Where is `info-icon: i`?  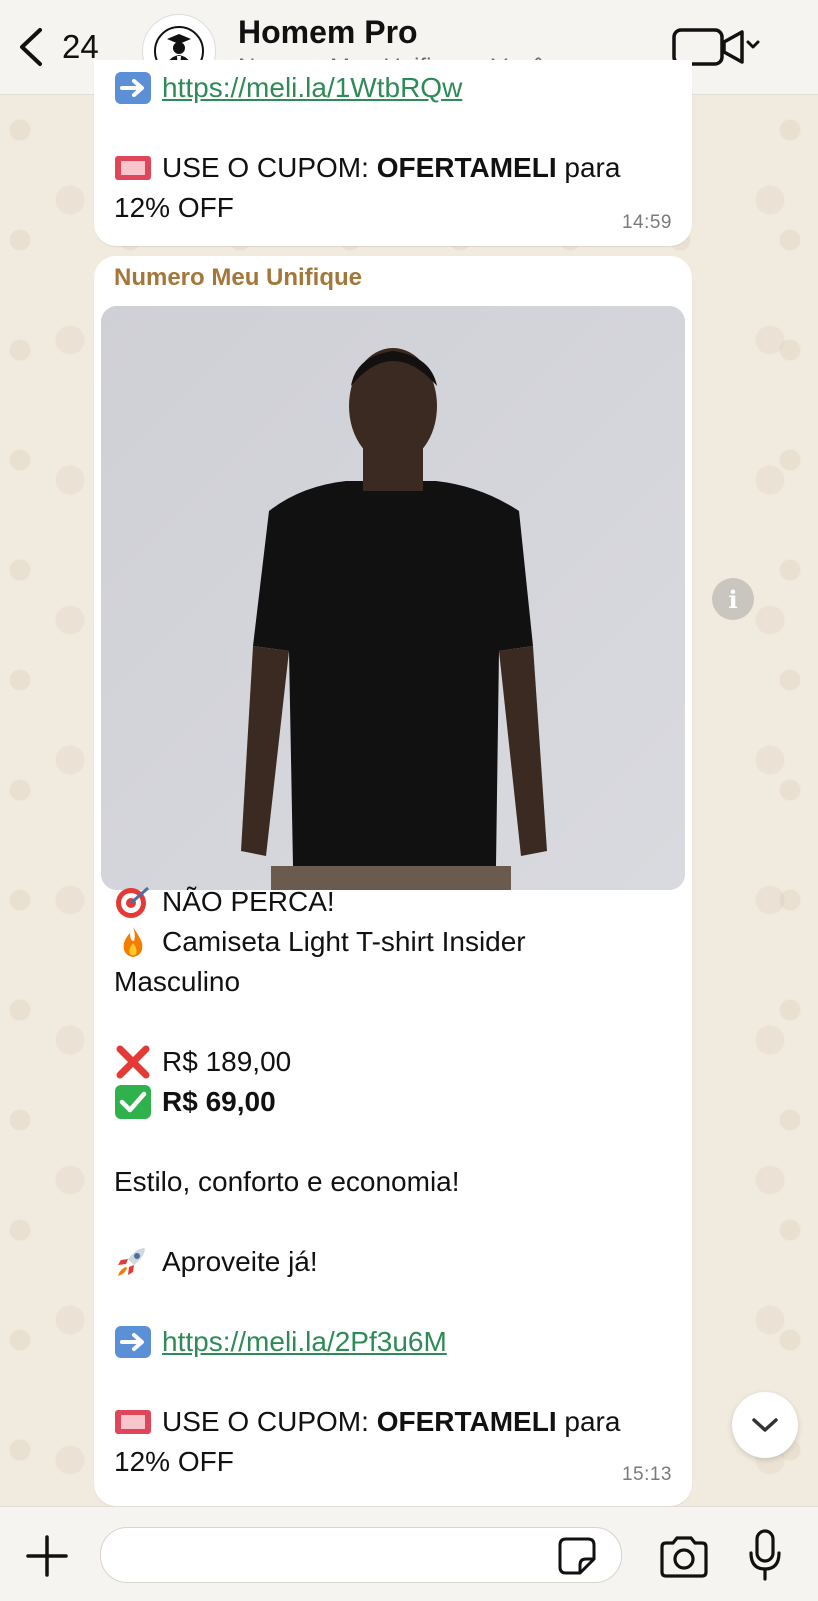 info-icon: i is located at coordinates (733, 599).